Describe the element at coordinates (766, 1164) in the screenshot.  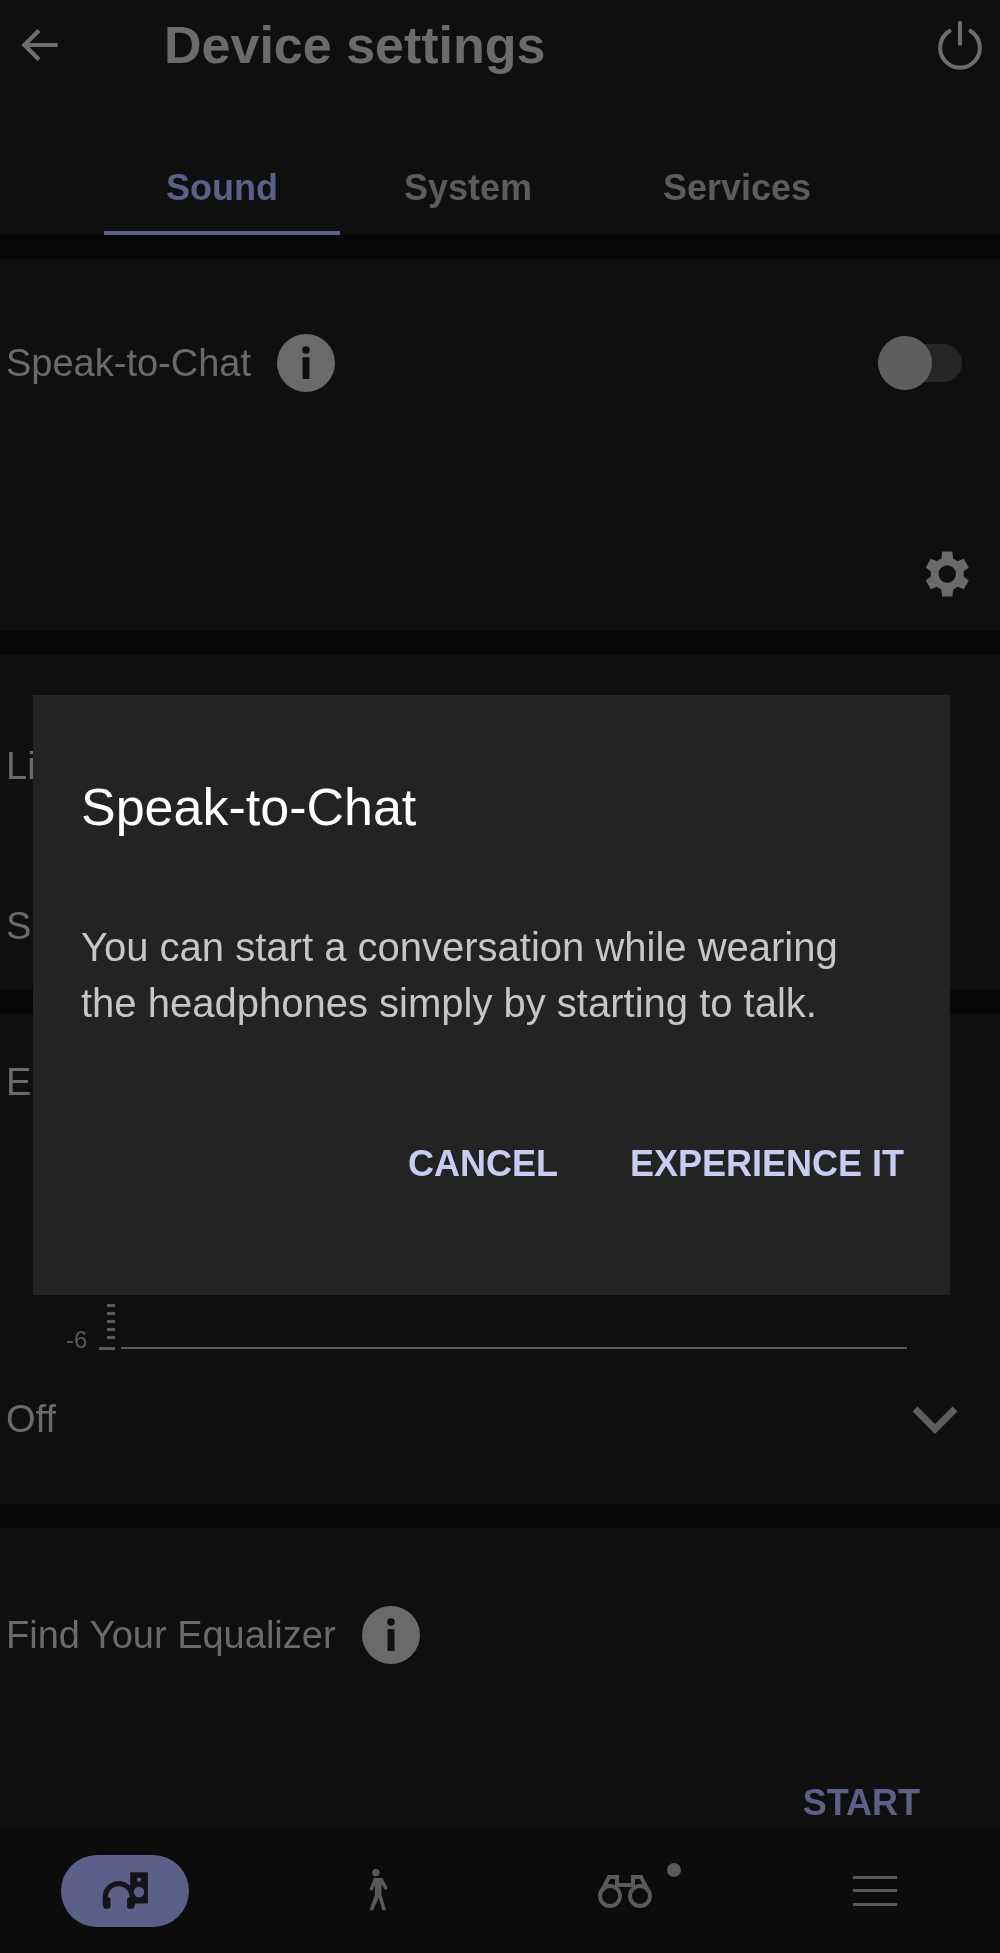
I see `dialog-button: EXPERIENCE IT` at that location.